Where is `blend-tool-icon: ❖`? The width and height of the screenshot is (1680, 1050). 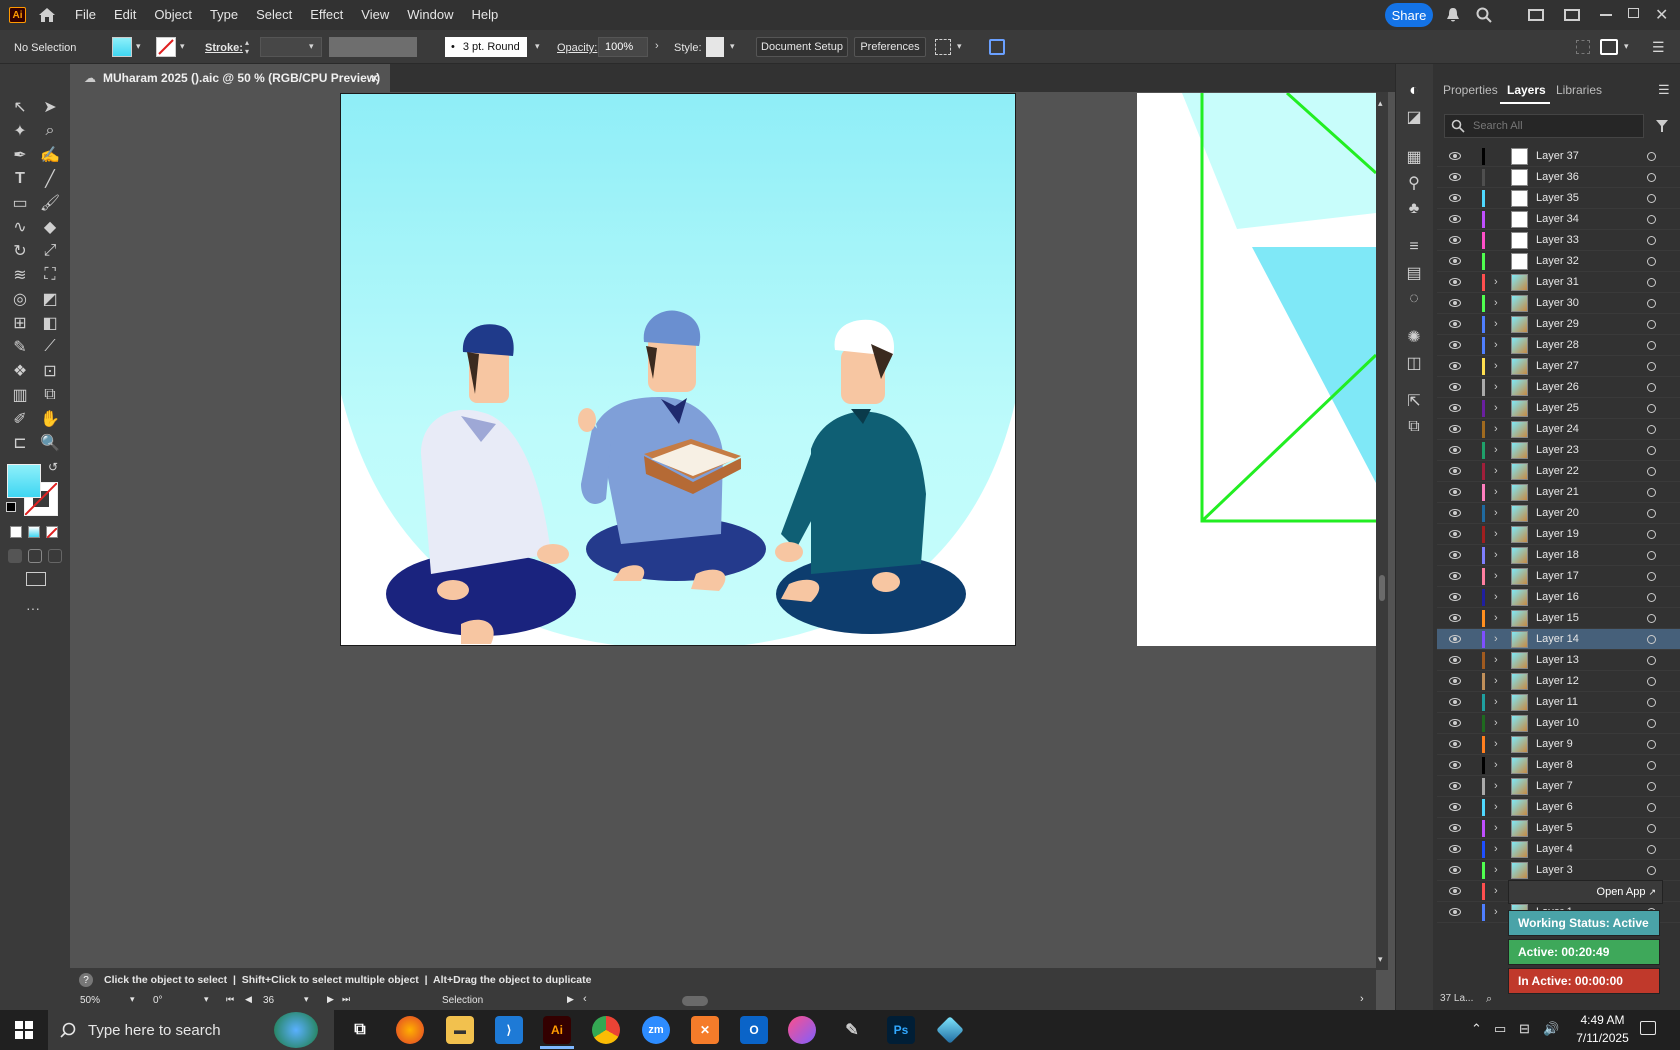
blend-tool-icon: ❖ is located at coordinates (20, 371).